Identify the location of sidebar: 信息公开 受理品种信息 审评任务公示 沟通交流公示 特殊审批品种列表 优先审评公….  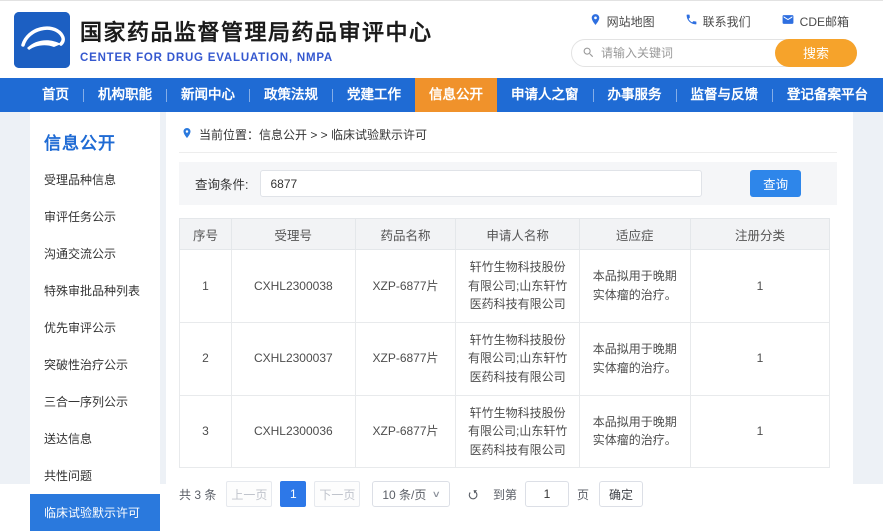
(95, 321).